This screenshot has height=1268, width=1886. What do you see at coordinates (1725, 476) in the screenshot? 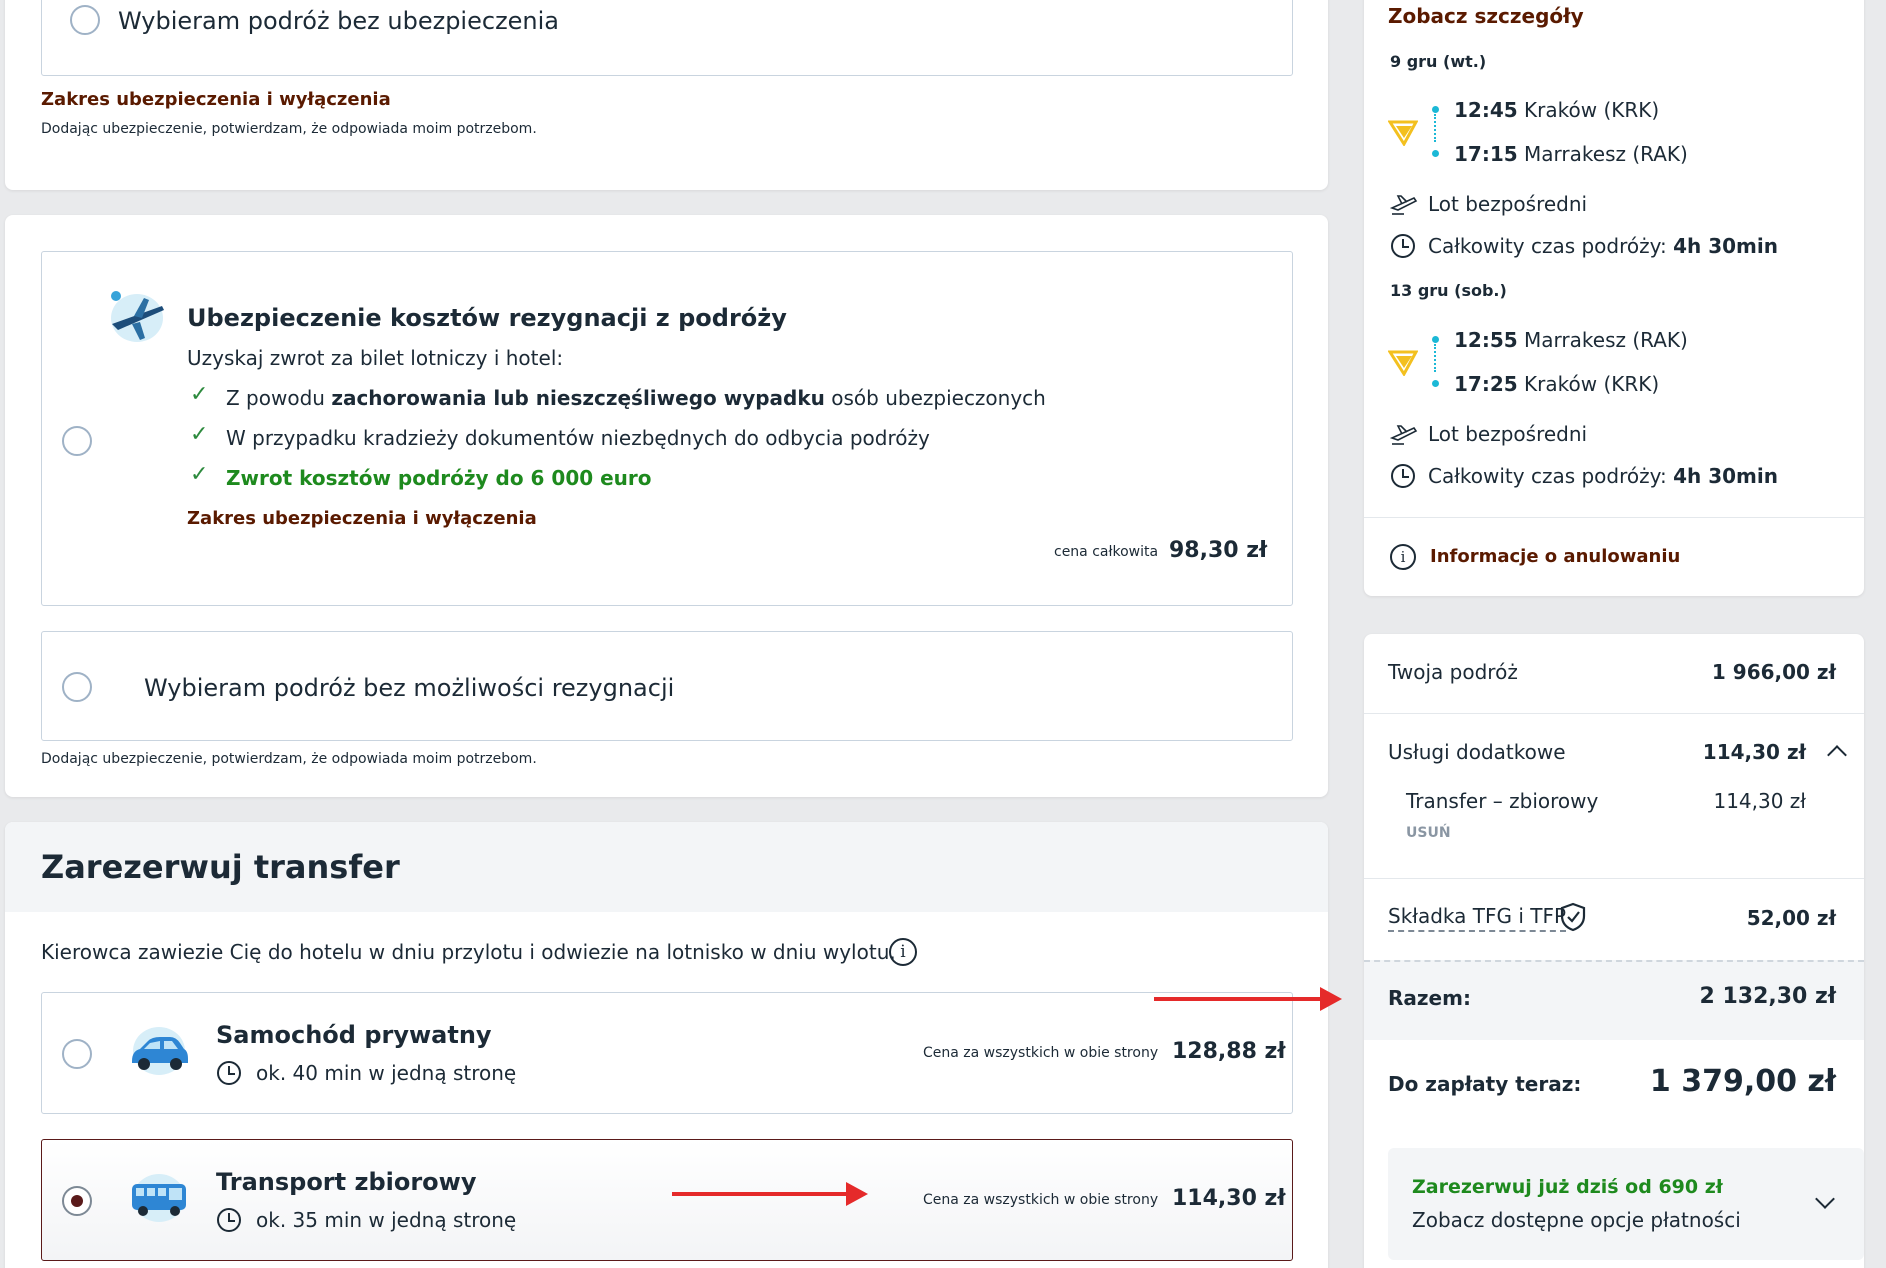
I see `leg-2-duration-value: 4h 30min` at bounding box center [1725, 476].